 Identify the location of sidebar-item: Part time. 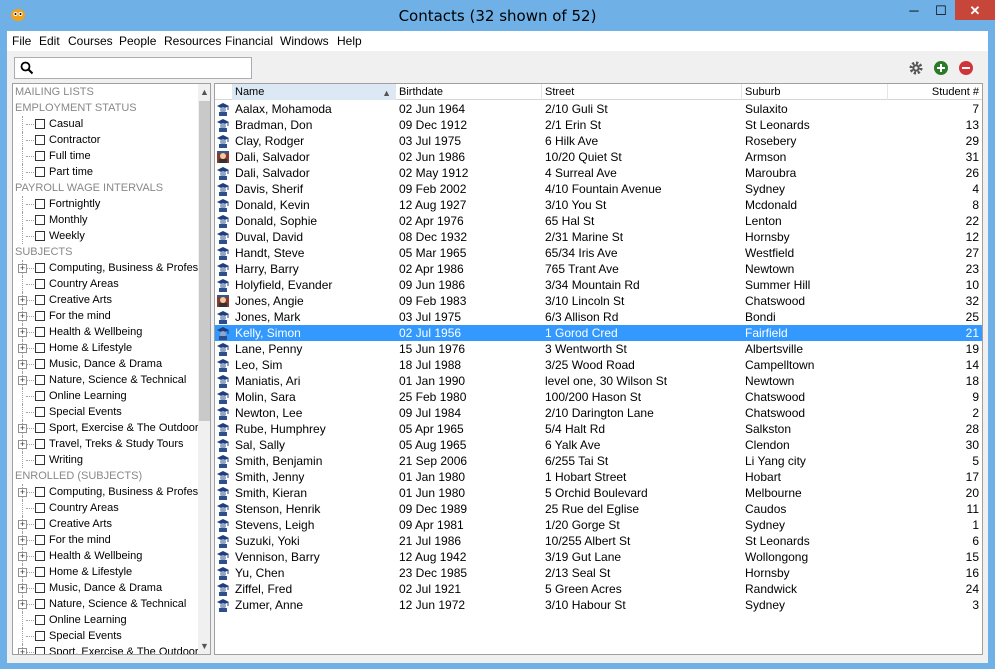
(105, 172).